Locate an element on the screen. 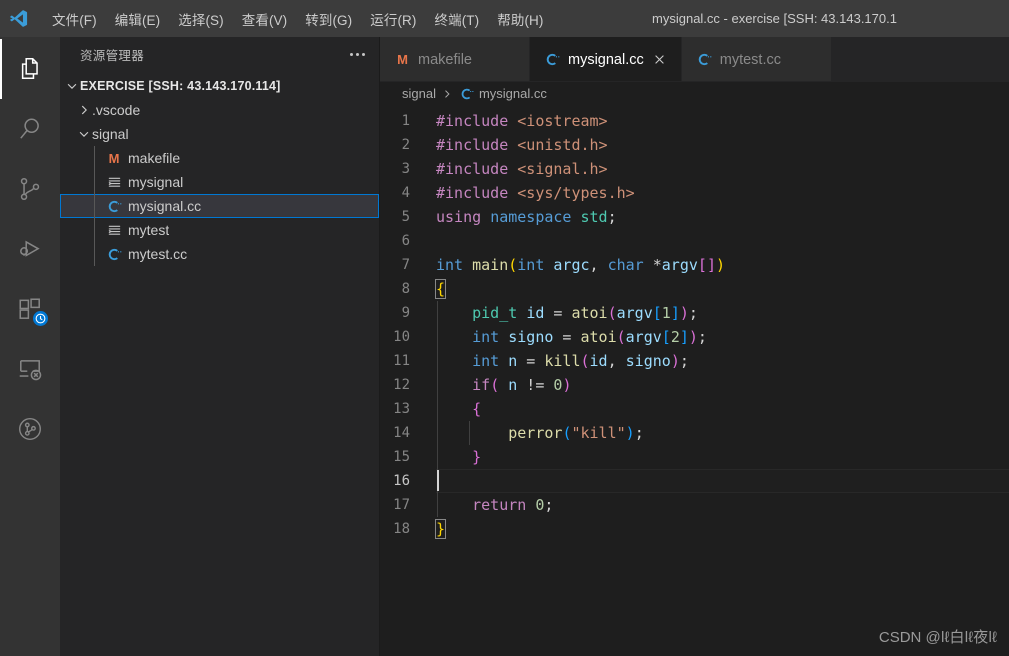 Image resolution: width=1009 pixels, height=656 pixels. tree-file-makefile: Mmakefile is located at coordinates (219, 158).